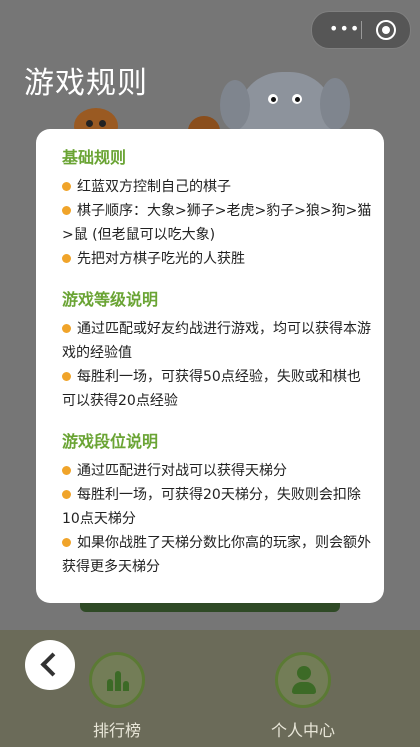 The image size is (420, 747). I want to click on person-icon, so click(304, 673).